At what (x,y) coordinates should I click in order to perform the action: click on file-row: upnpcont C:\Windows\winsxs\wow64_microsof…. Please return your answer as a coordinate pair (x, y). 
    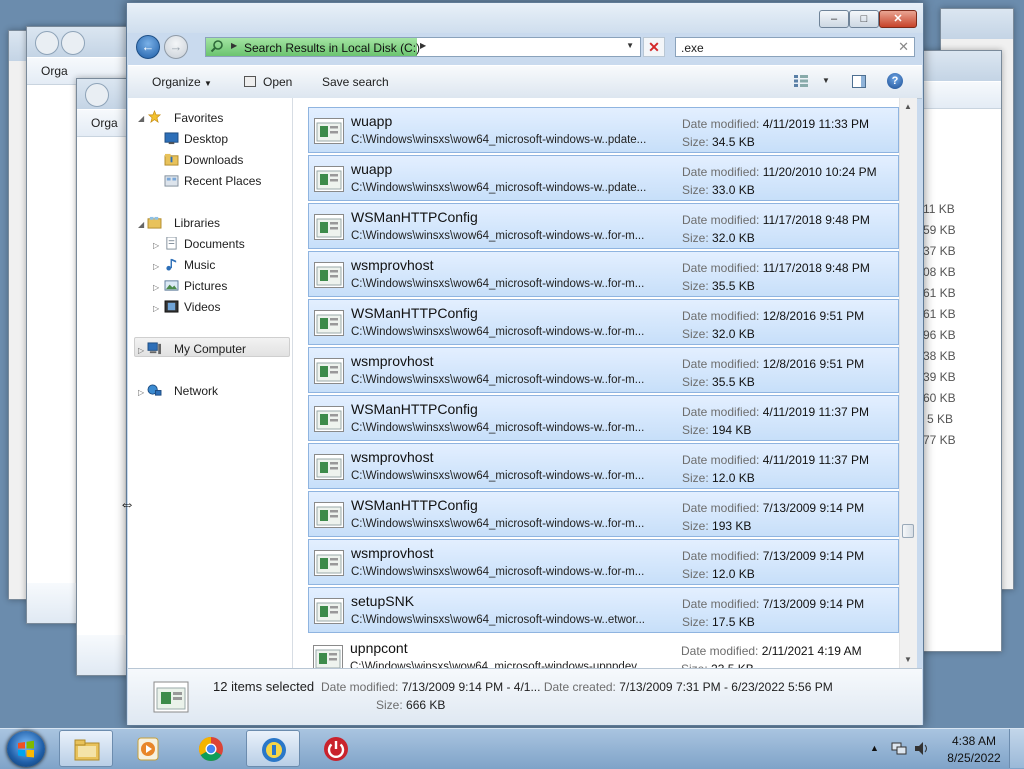
    Looking at the image, I should click on (603, 651).